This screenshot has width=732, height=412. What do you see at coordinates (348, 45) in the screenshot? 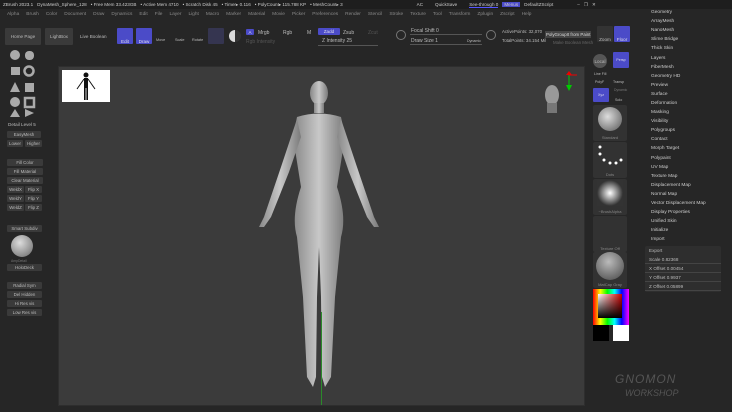
I see `z-intensity-track` at bounding box center [348, 45].